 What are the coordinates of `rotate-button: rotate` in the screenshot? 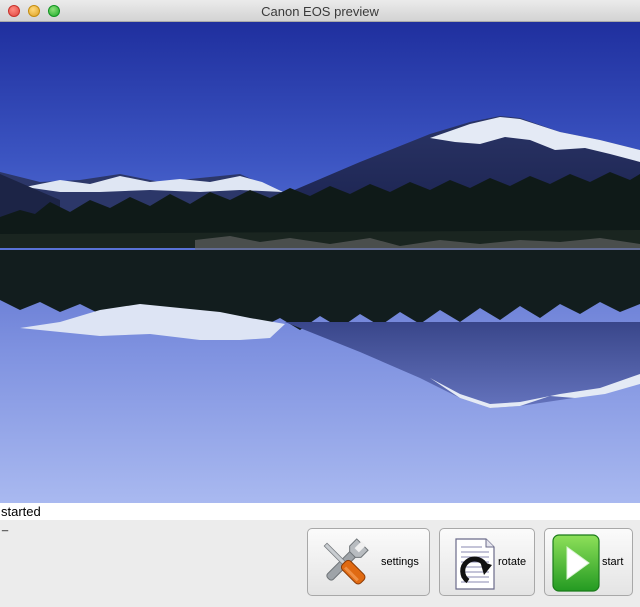 It's located at (487, 562).